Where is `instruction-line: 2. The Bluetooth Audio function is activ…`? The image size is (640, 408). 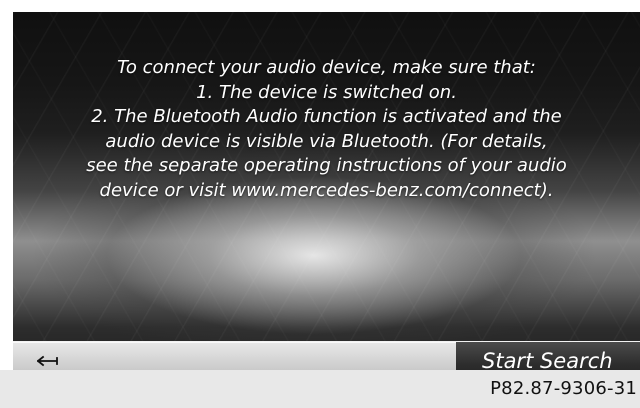
instruction-line: 2. The Bluetooth Audio function is activ… is located at coordinates (326, 116).